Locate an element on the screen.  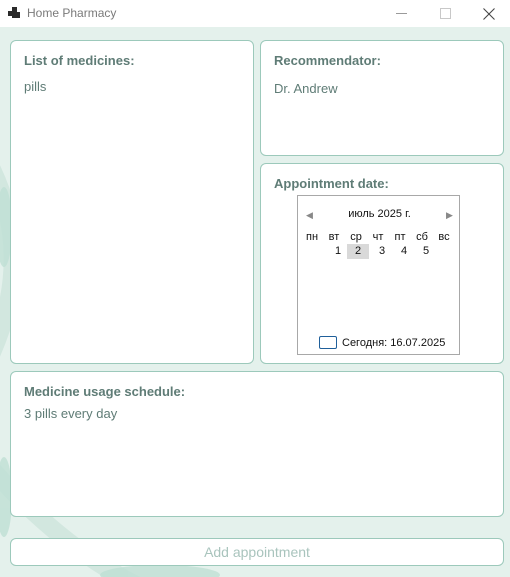
add-appointment-button: Add appointment is located at coordinates (257, 552).